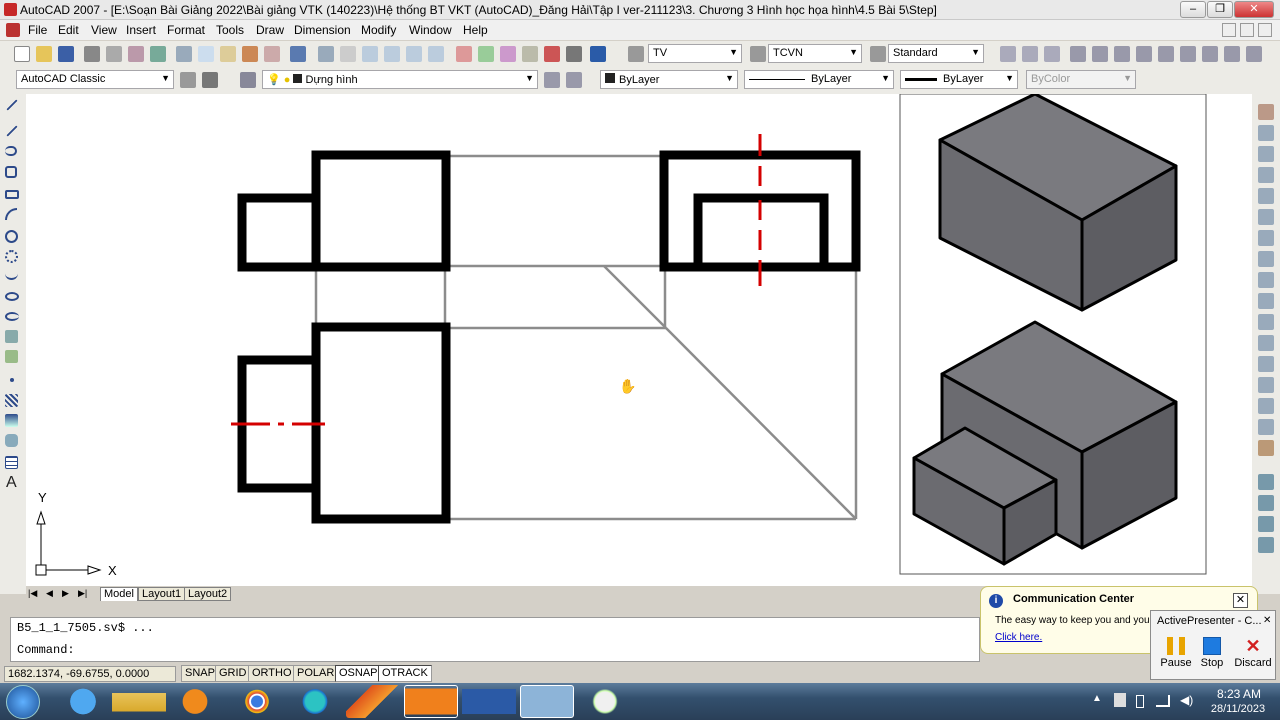 This screenshot has width=1280, height=720. I want to click on 3d-dwf-icon, so click(158, 54).